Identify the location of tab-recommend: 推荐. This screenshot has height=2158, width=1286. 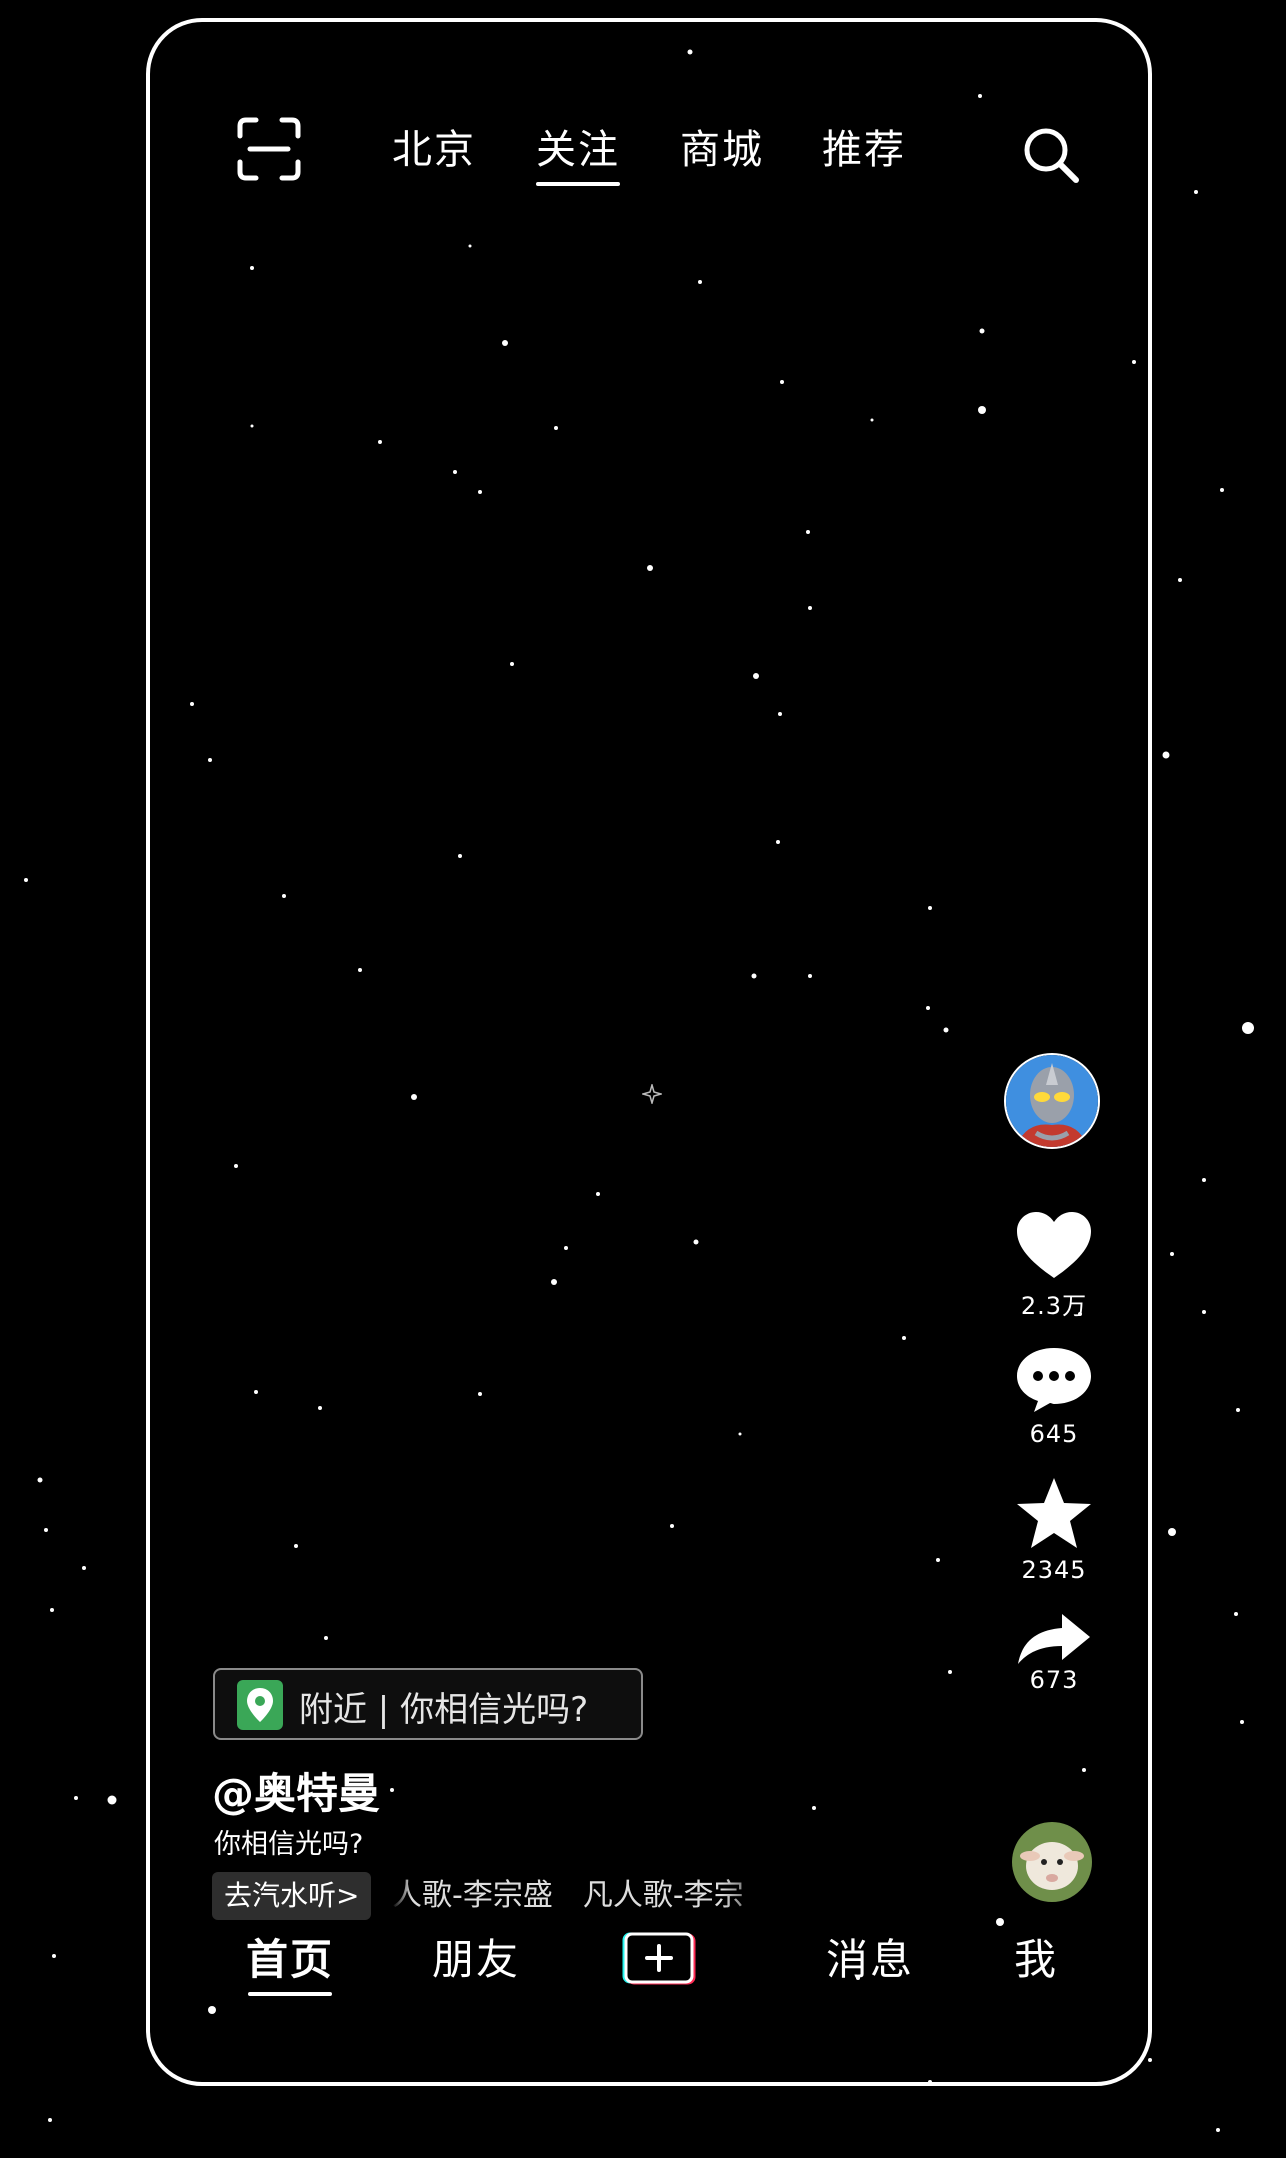
(864, 150).